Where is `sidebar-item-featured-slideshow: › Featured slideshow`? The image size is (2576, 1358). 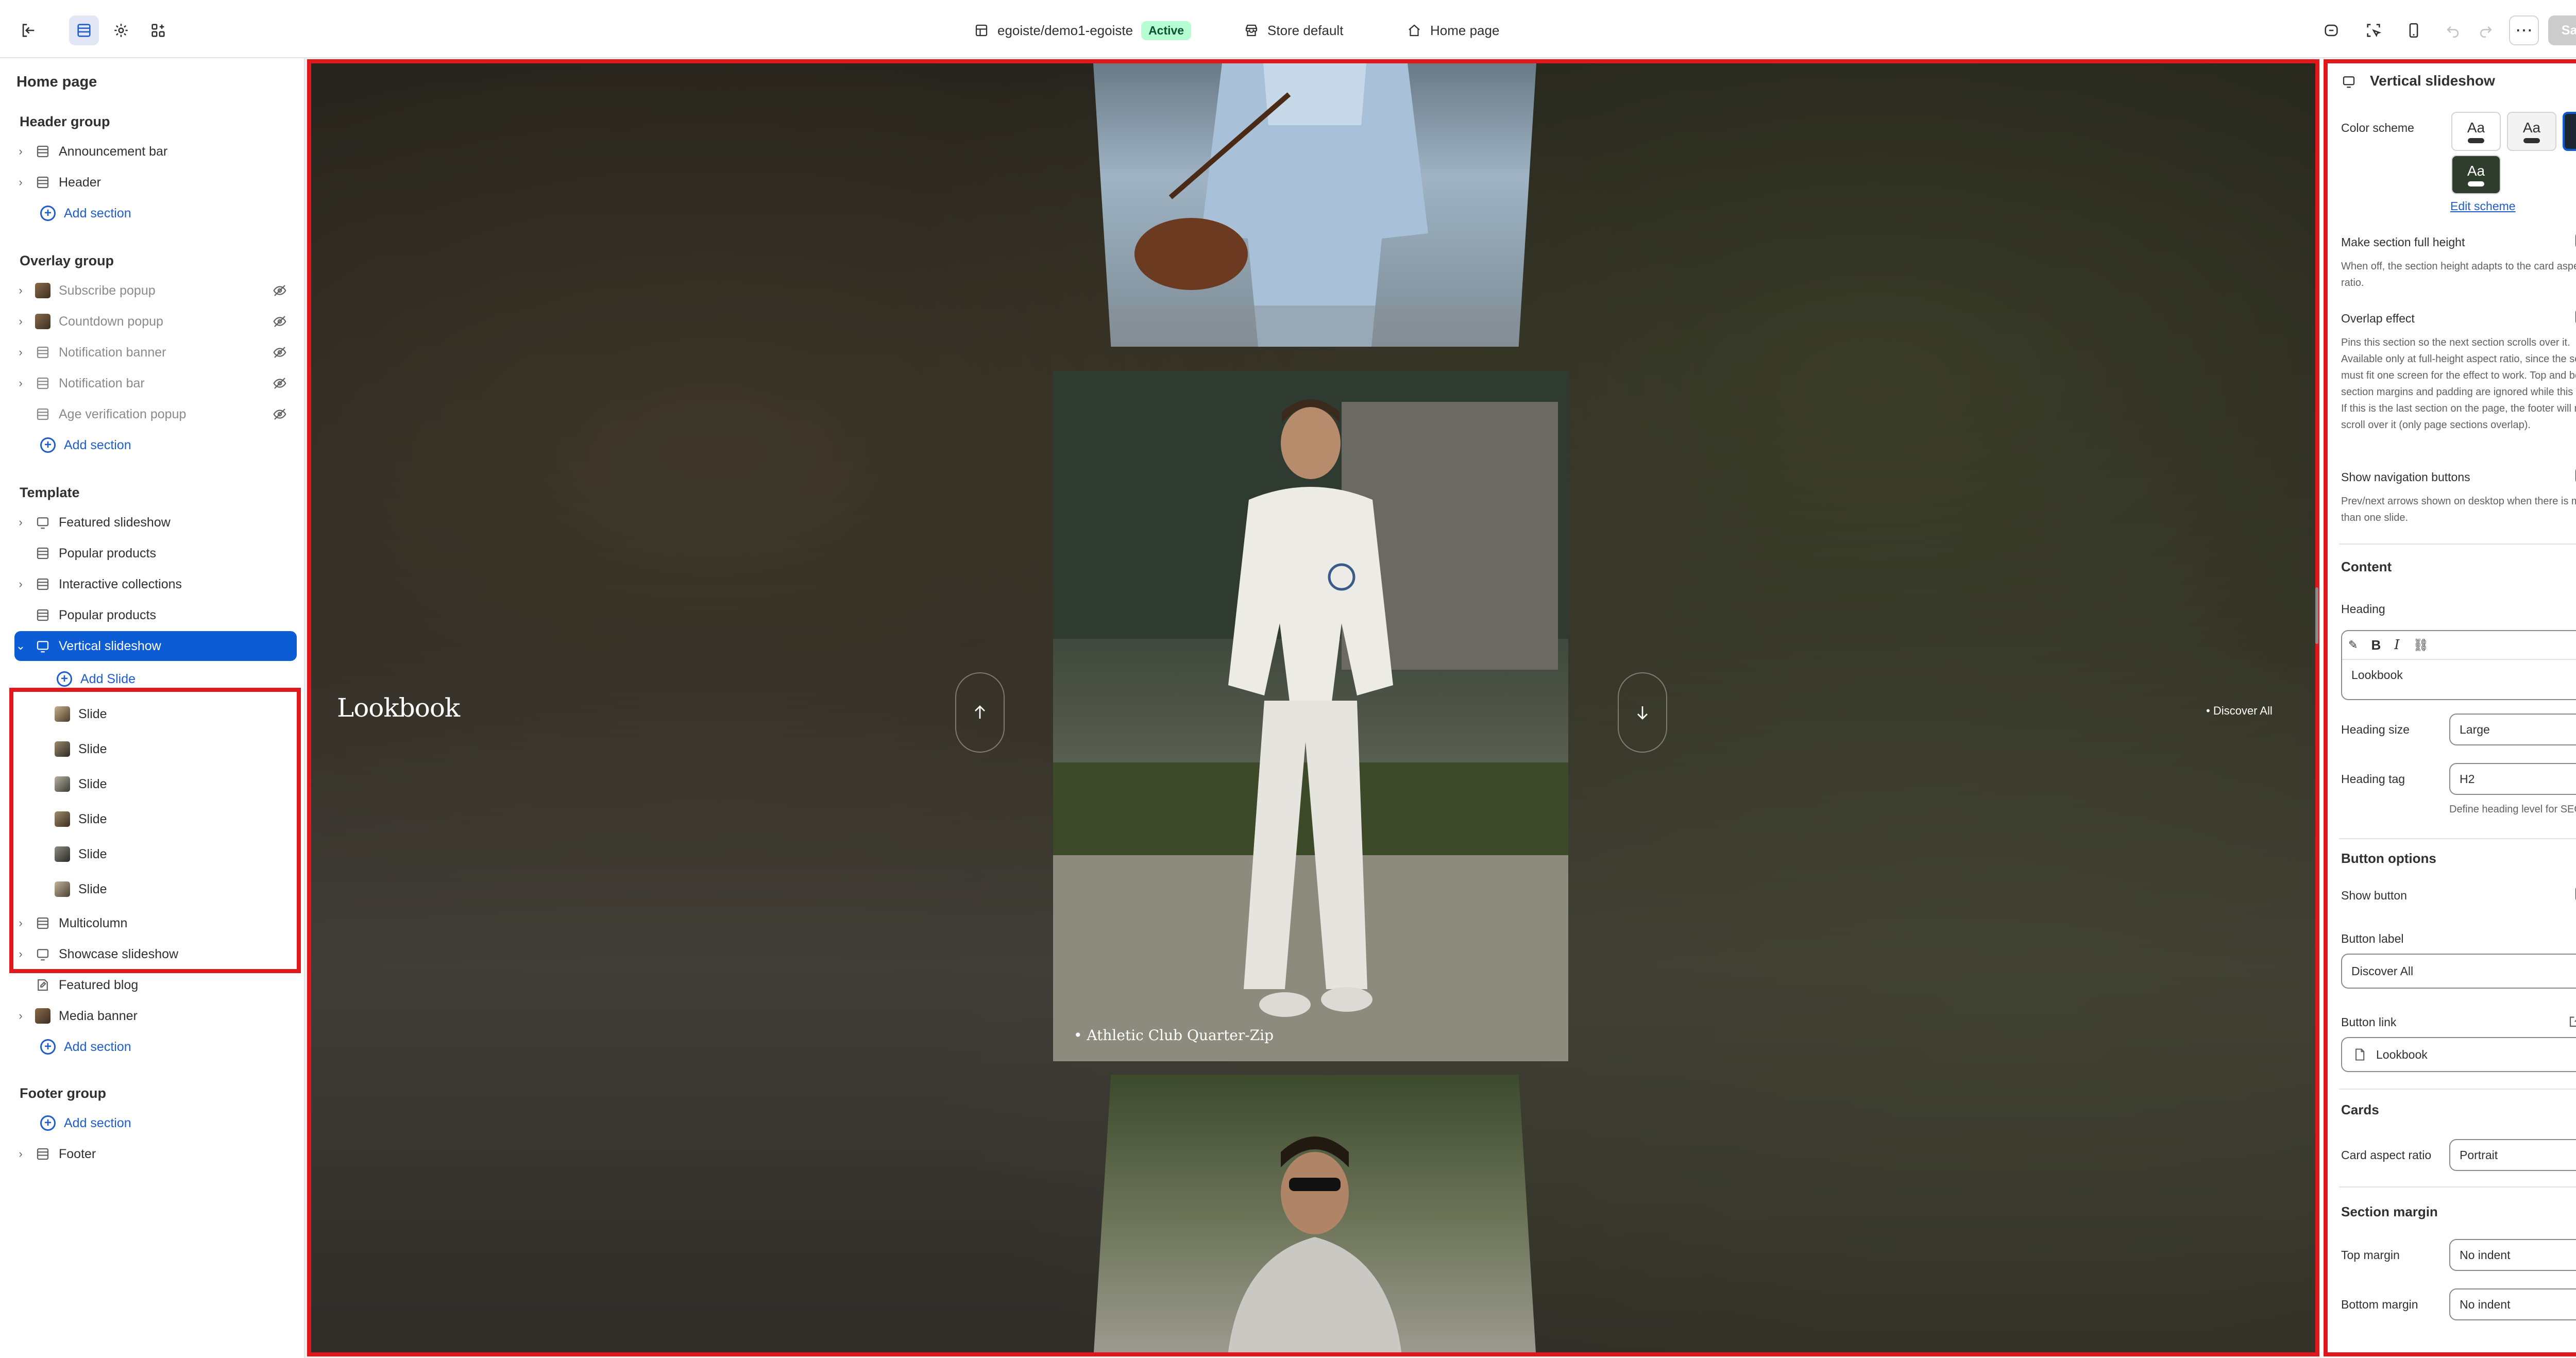
sidebar-item-featured-slideshow: › Featured slideshow is located at coordinates (155, 522).